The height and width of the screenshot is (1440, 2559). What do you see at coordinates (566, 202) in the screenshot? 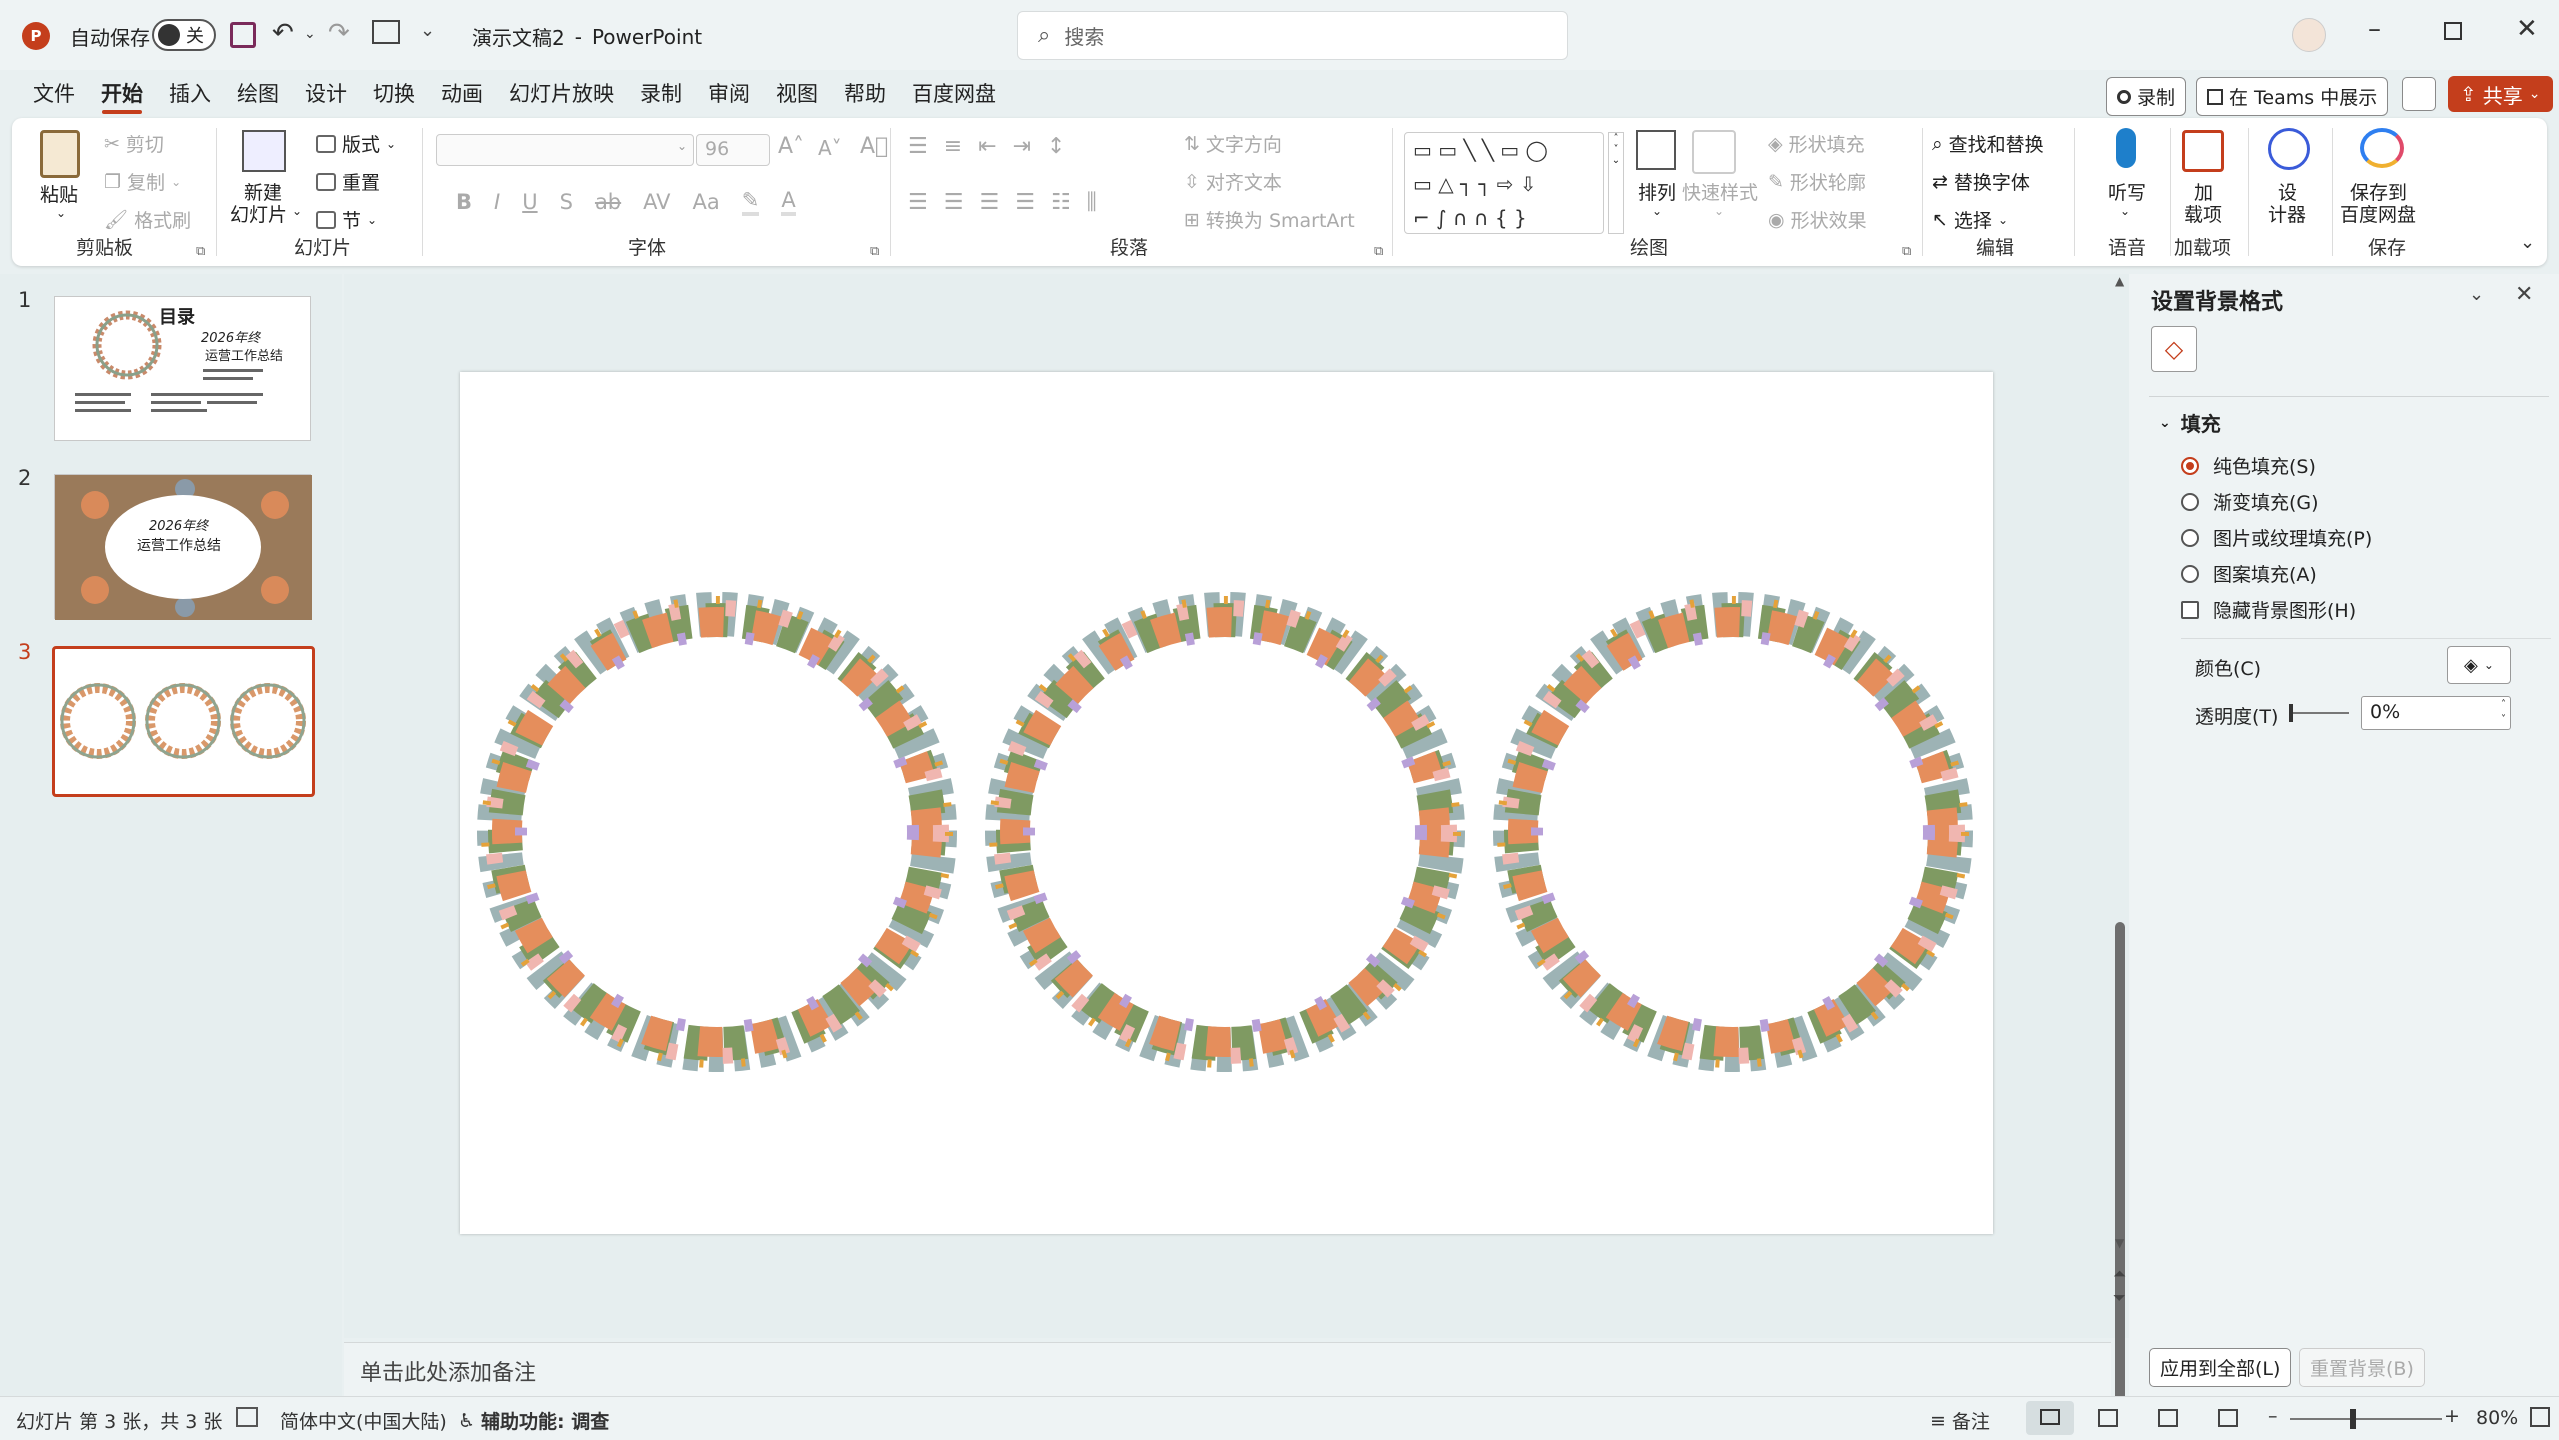
I see `shadow-button: S` at bounding box center [566, 202].